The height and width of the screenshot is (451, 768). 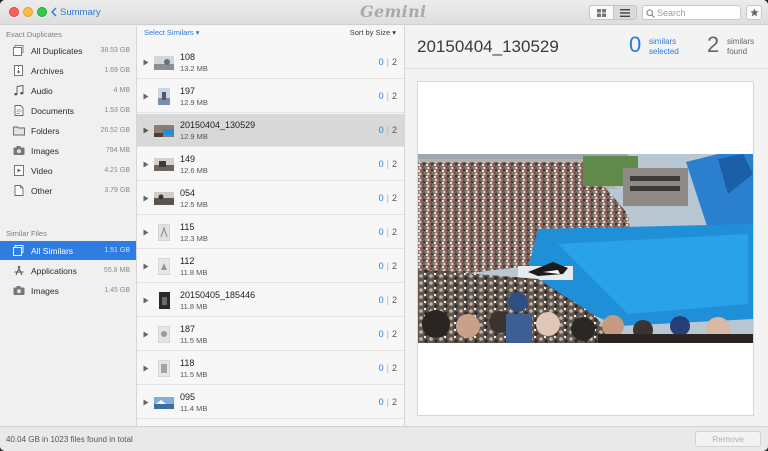 What do you see at coordinates (384, 12) in the screenshot?
I see `title-bar: Summary Gemini` at bounding box center [384, 12].